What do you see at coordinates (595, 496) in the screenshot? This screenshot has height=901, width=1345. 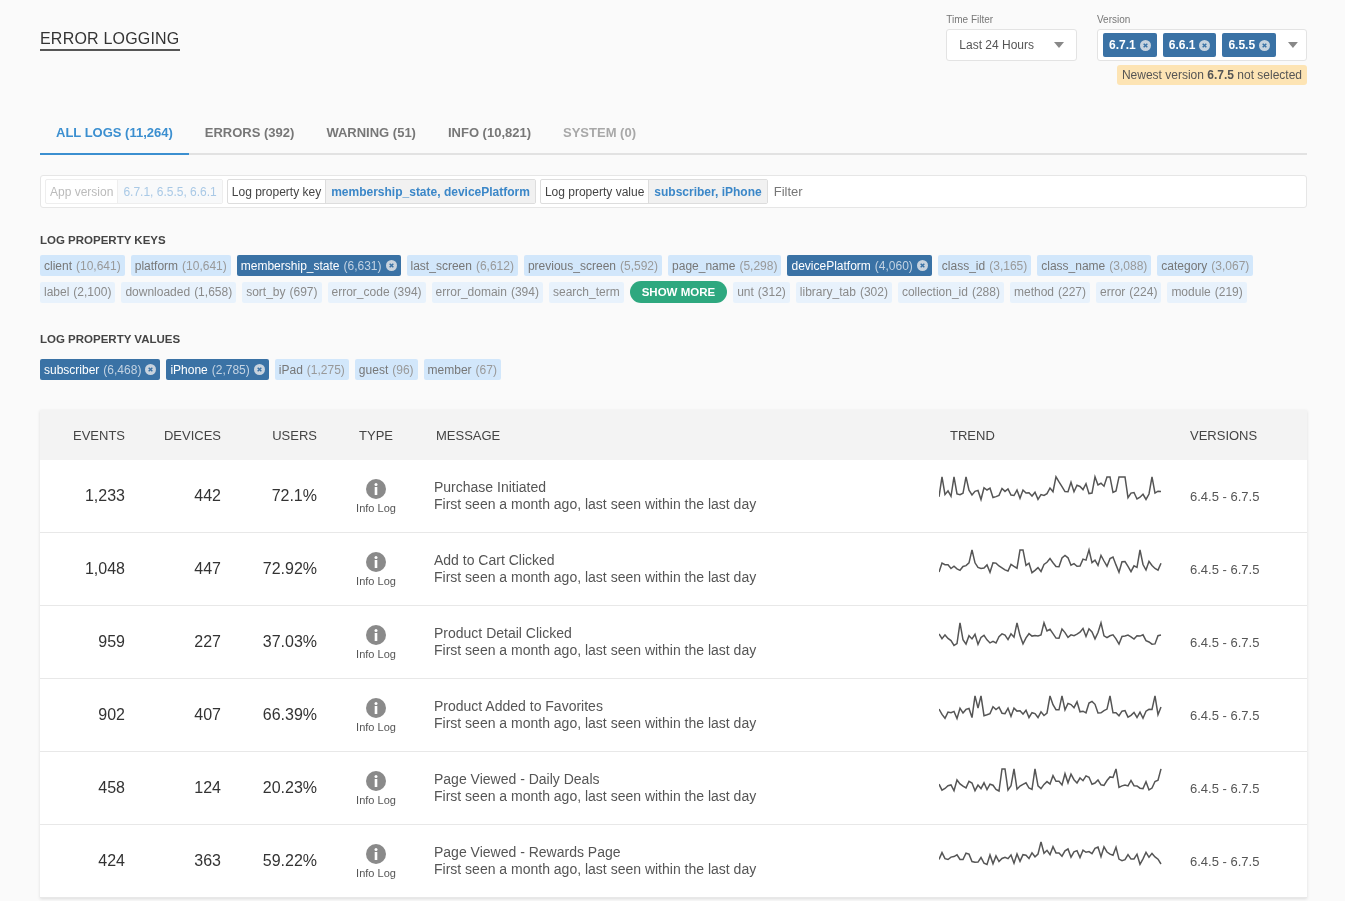 I see `message-text: Purchase Initiated First seen a month ago, last seen within the last day` at bounding box center [595, 496].